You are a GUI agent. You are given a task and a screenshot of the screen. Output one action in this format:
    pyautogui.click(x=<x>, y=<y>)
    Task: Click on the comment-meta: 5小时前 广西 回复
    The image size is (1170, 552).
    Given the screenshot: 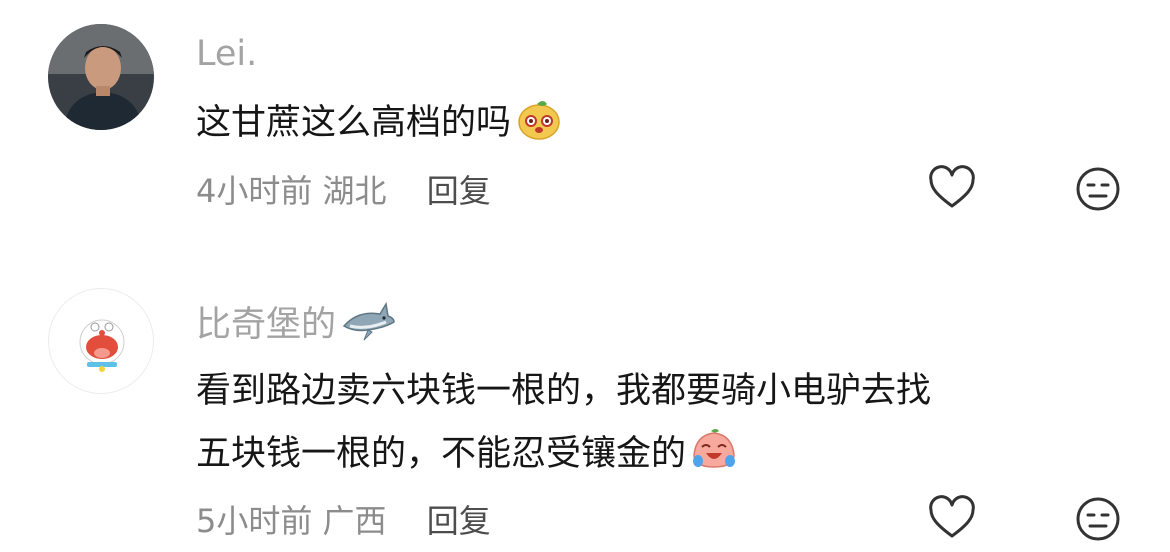 What is the action you would take?
    pyautogui.click(x=343, y=519)
    